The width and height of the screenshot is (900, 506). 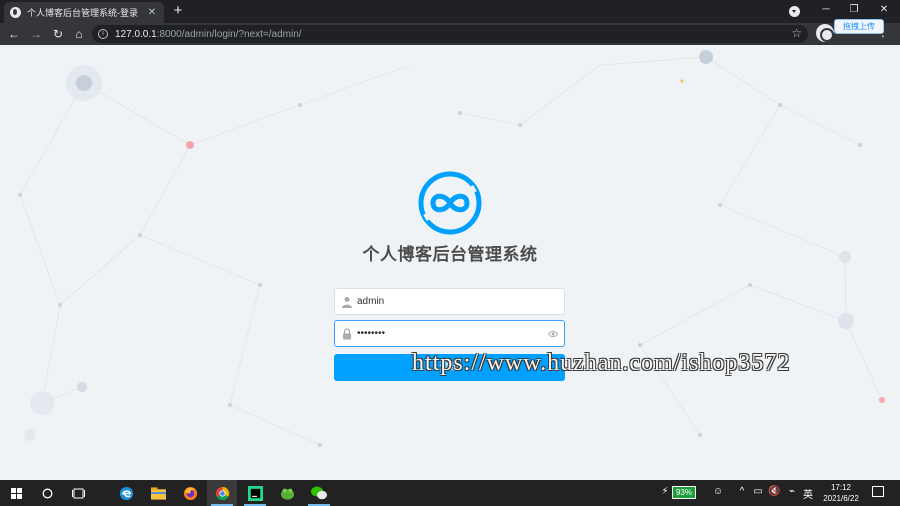 I want to click on username-field, so click(x=449, y=301).